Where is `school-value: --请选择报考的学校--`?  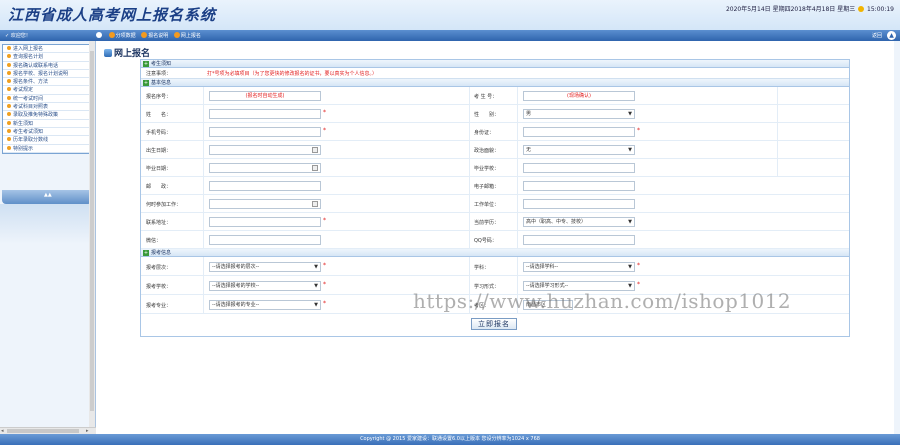
school-value: --请选择报考的学校-- is located at coordinates (236, 286).